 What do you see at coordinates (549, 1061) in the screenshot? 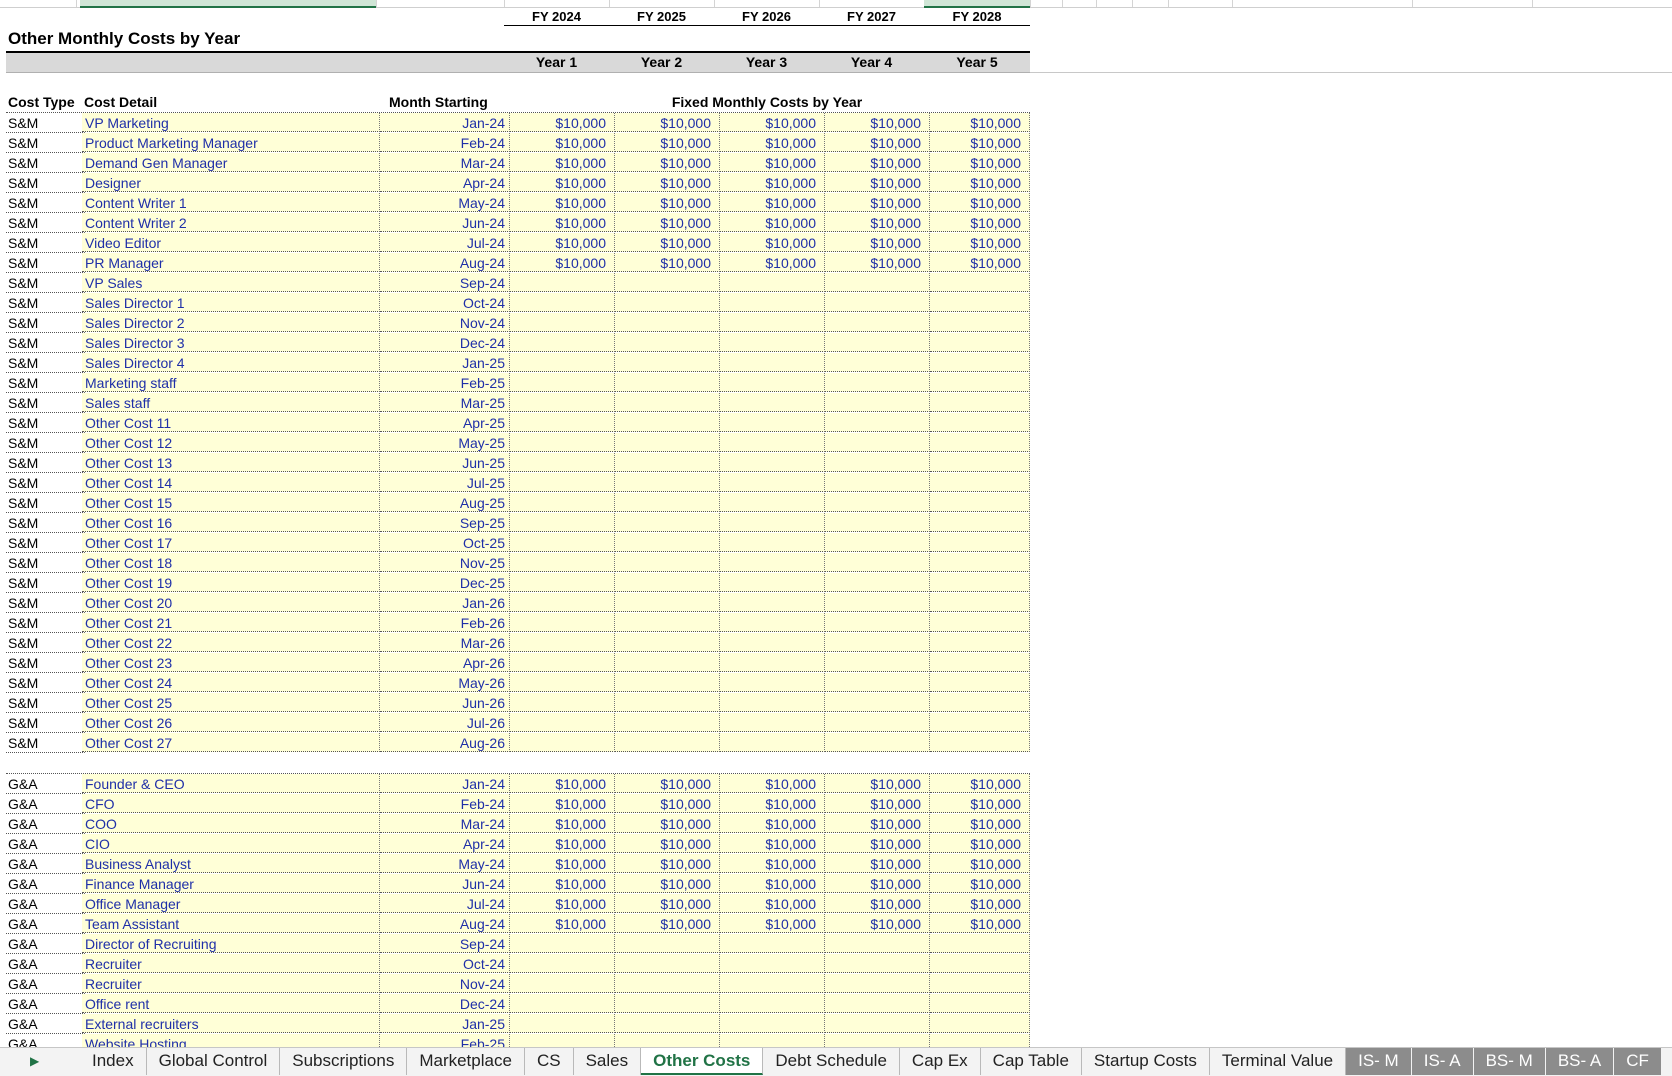
I see `sheet-tab-cs: CS` at bounding box center [549, 1061].